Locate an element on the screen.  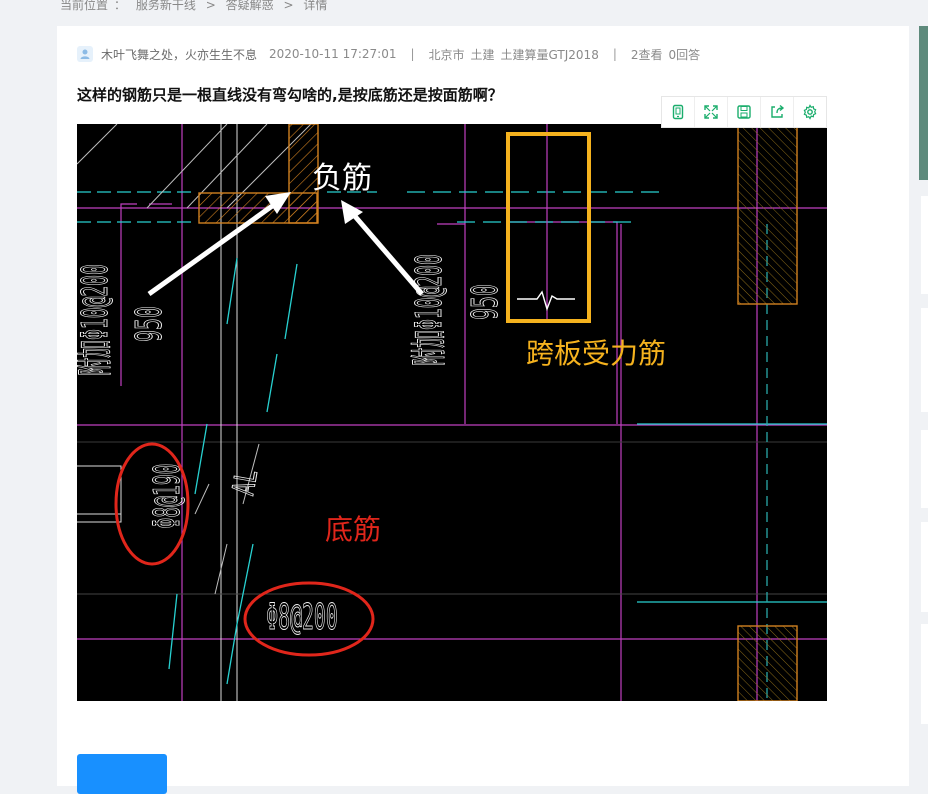
bottom-rebar-label: 底筋 is located at coordinates (353, 529).